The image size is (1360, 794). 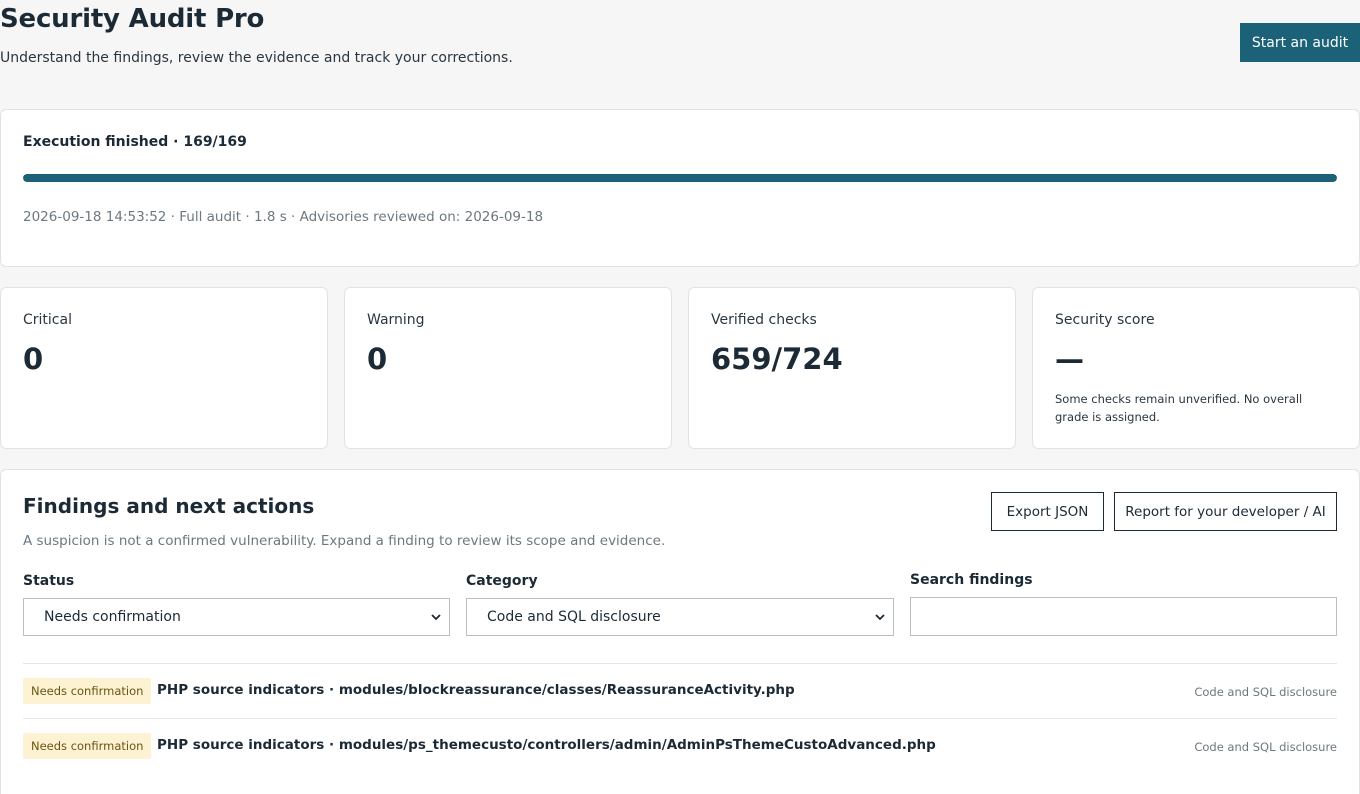 What do you see at coordinates (971, 580) in the screenshot?
I see `search-findings-label: Search findings` at bounding box center [971, 580].